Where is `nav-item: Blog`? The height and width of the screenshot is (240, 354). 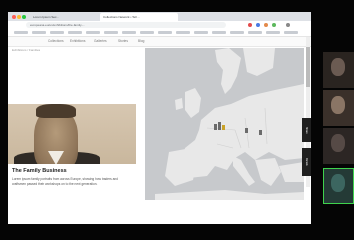 nav-item: Blog is located at coordinates (141, 41).